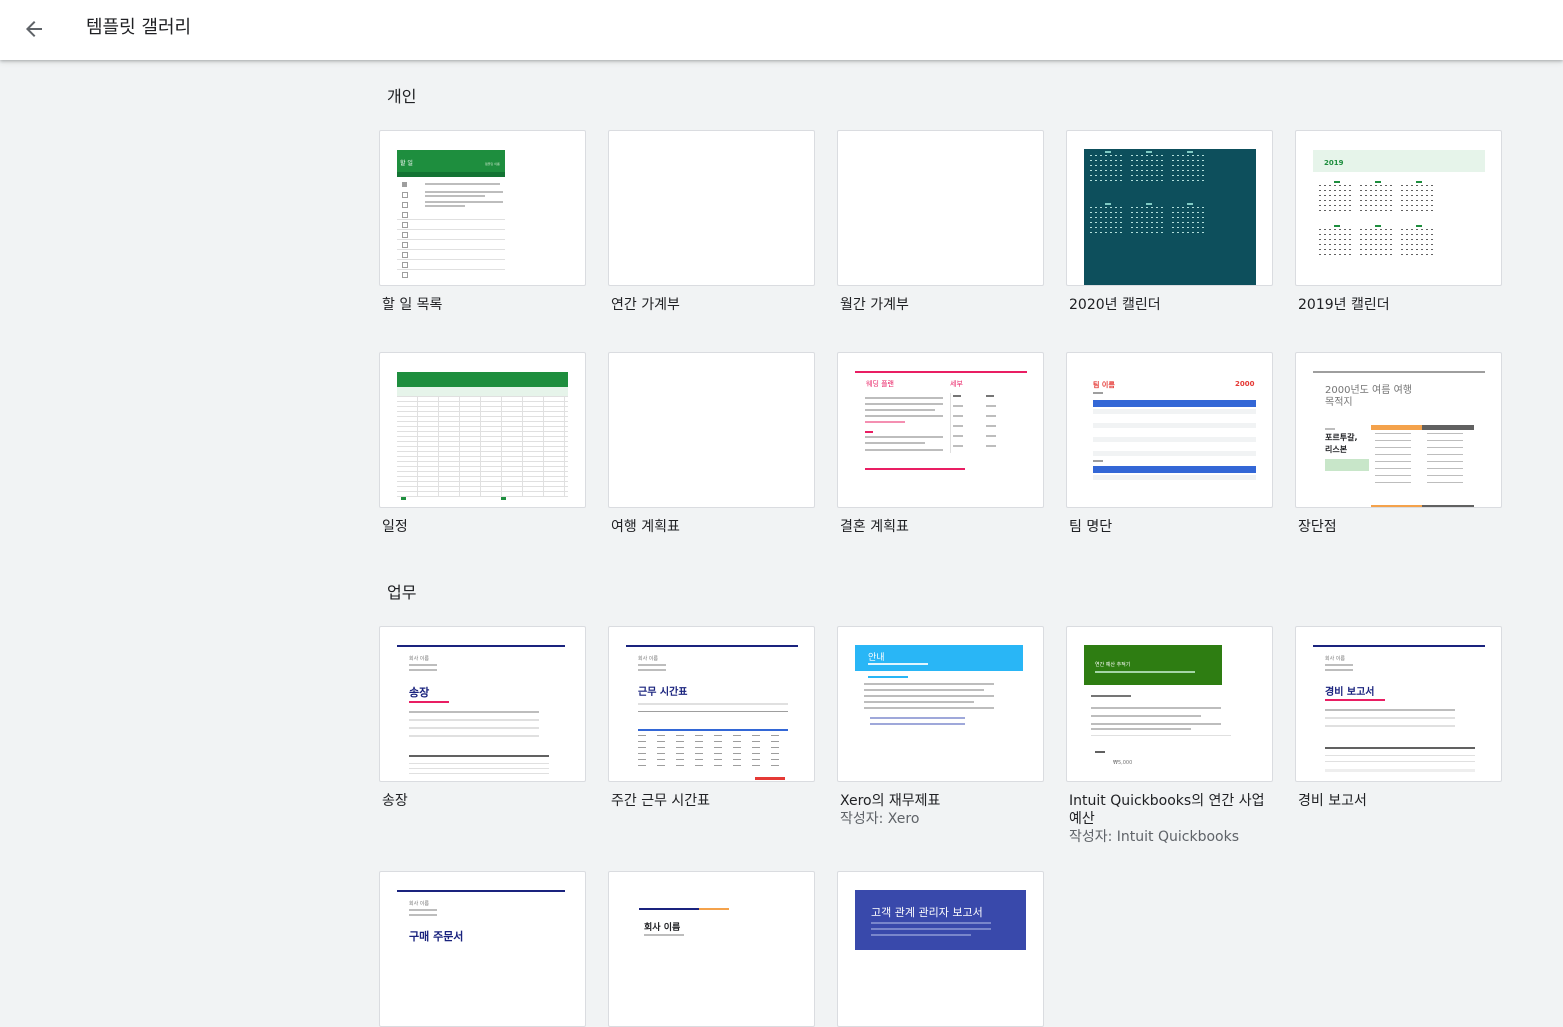 This screenshot has height=1027, width=1563. I want to click on template-thumbnail: 연간 예산 추적기 ₩5,000, so click(1169, 704).